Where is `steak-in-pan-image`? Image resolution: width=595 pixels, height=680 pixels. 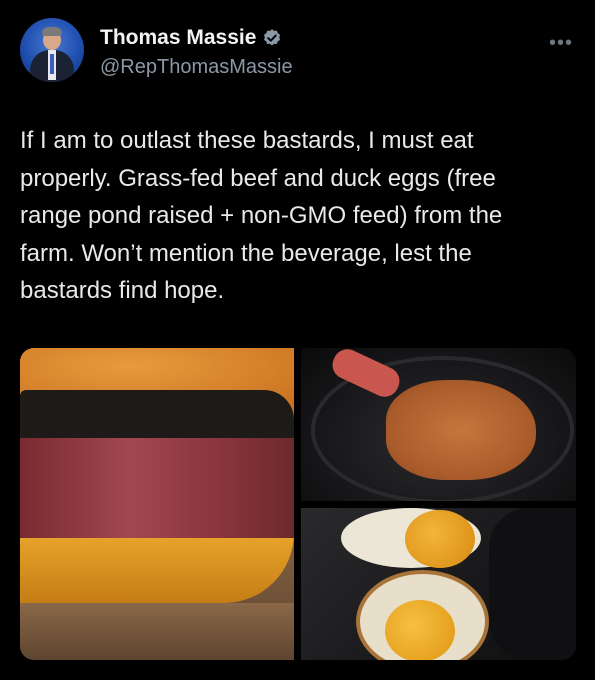
steak-in-pan-image is located at coordinates (438, 424).